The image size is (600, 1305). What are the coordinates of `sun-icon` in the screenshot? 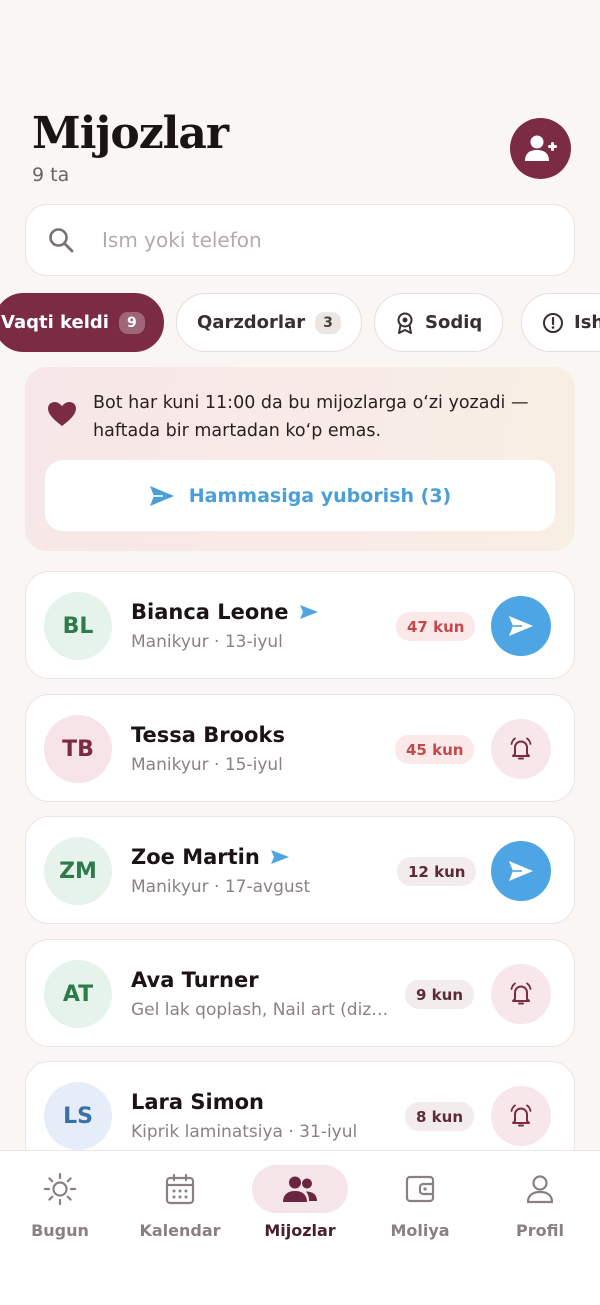 It's located at (60, 1189).